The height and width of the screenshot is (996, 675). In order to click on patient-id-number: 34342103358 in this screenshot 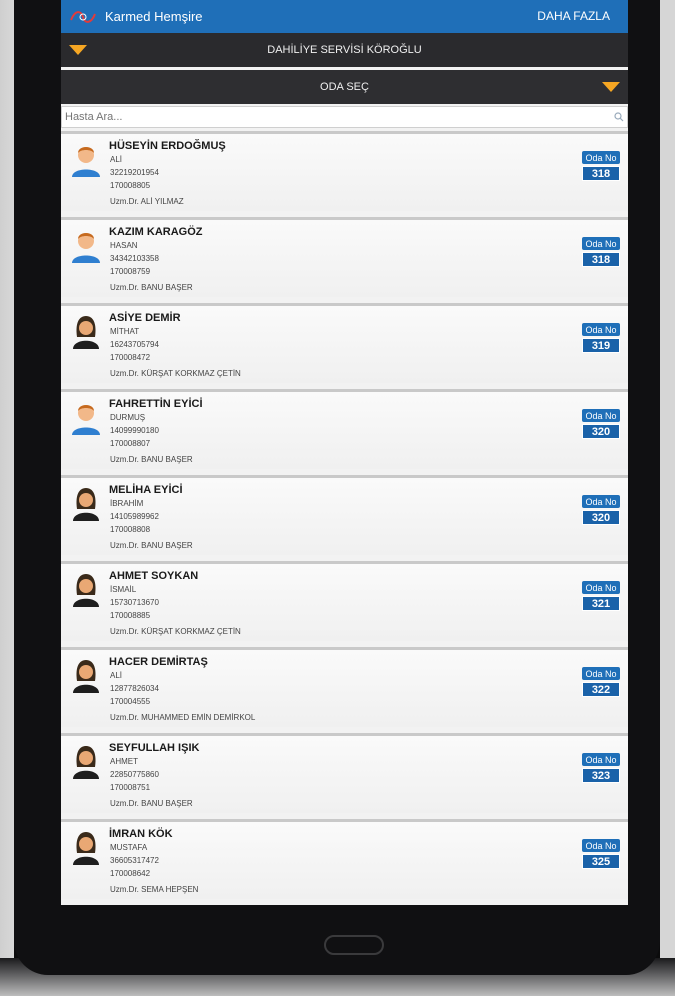, I will do `click(134, 258)`.